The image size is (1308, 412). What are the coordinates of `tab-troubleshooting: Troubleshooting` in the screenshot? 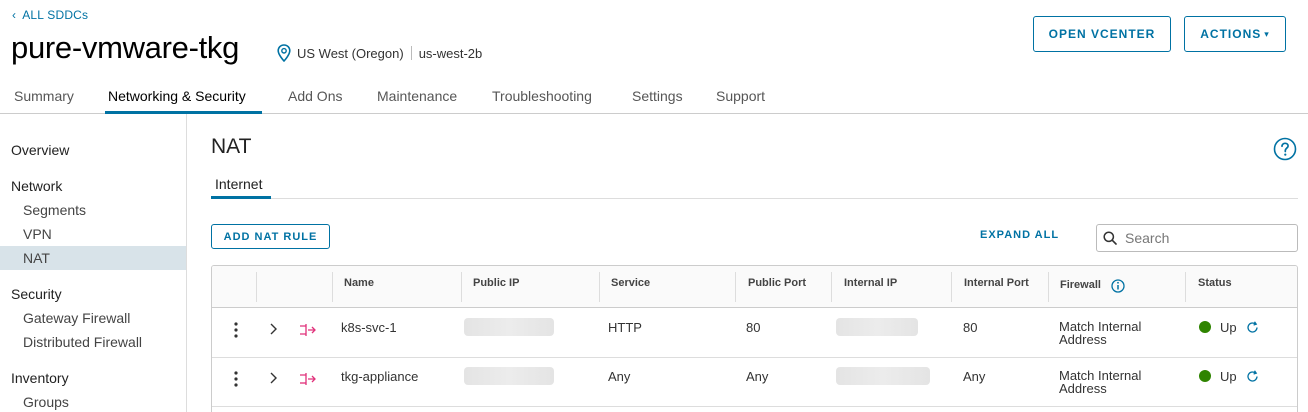 It's located at (542, 96).